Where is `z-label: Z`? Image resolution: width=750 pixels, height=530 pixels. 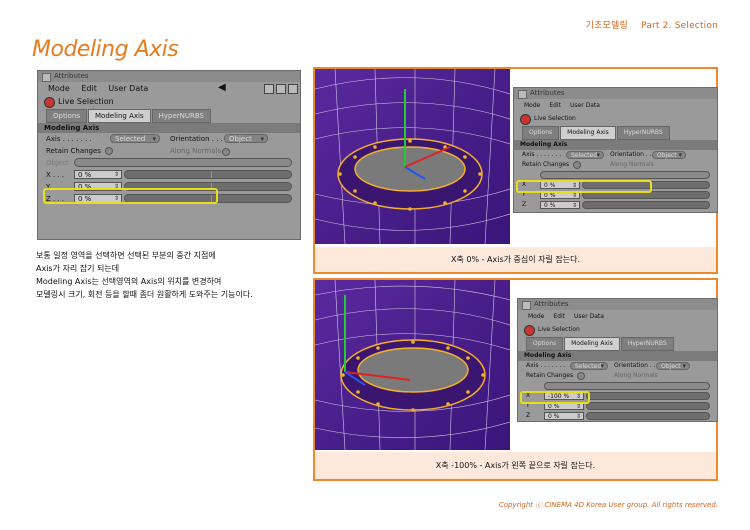
z-label: Z is located at coordinates (524, 204).